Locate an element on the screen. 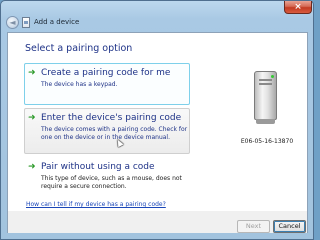  device-icon is located at coordinates (265, 97).